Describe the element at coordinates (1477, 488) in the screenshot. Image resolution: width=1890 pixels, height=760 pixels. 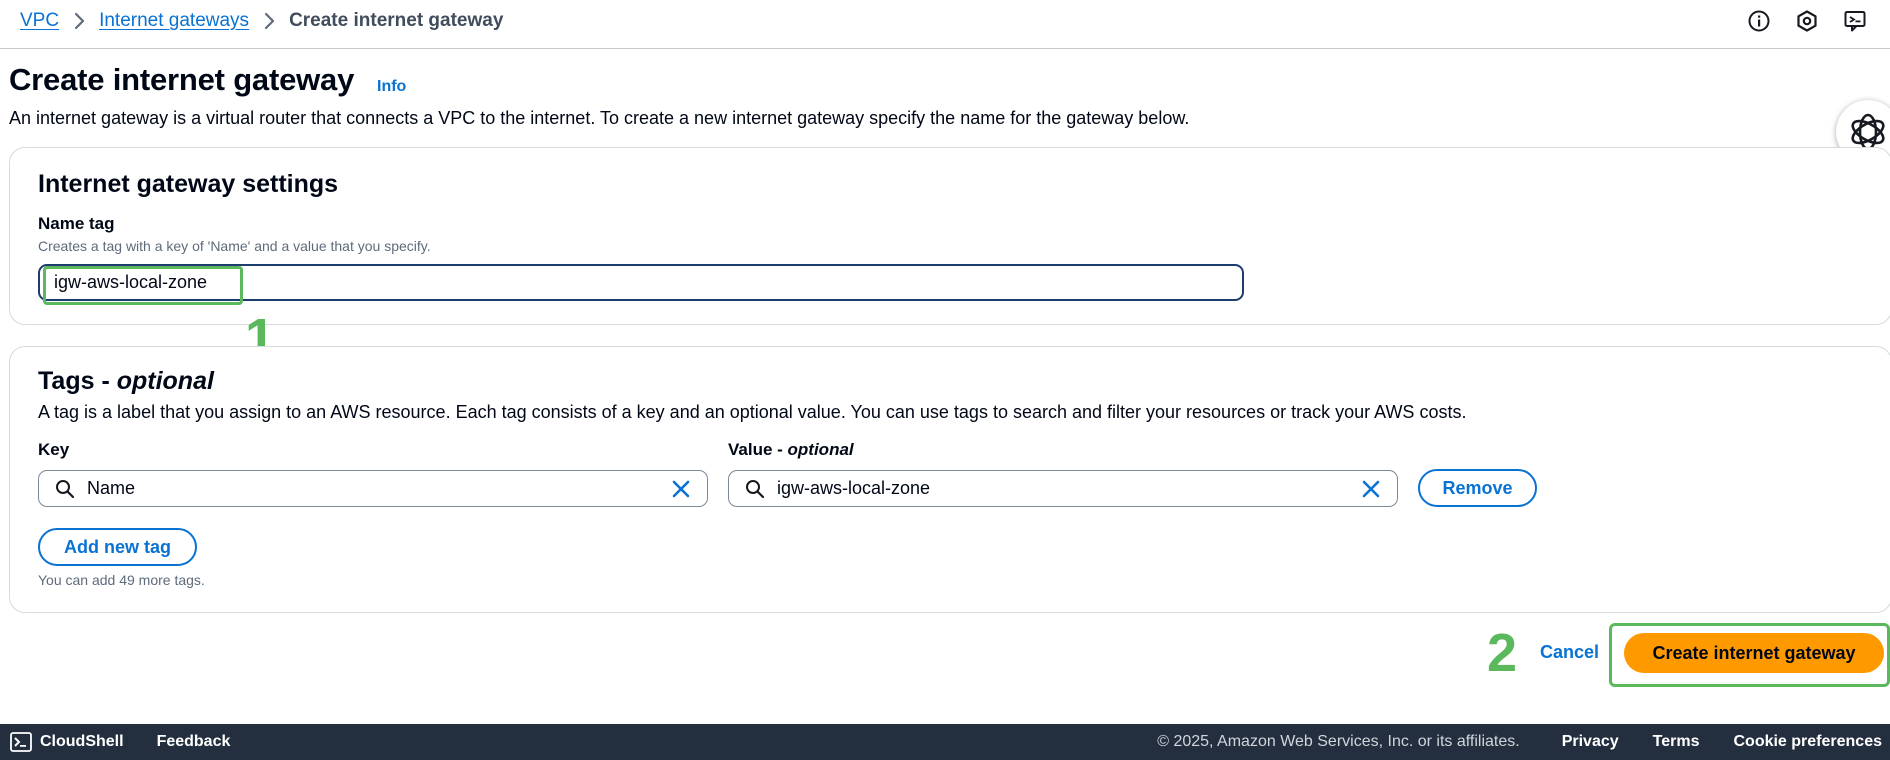
I see `remove-tag-button: Remove` at that location.